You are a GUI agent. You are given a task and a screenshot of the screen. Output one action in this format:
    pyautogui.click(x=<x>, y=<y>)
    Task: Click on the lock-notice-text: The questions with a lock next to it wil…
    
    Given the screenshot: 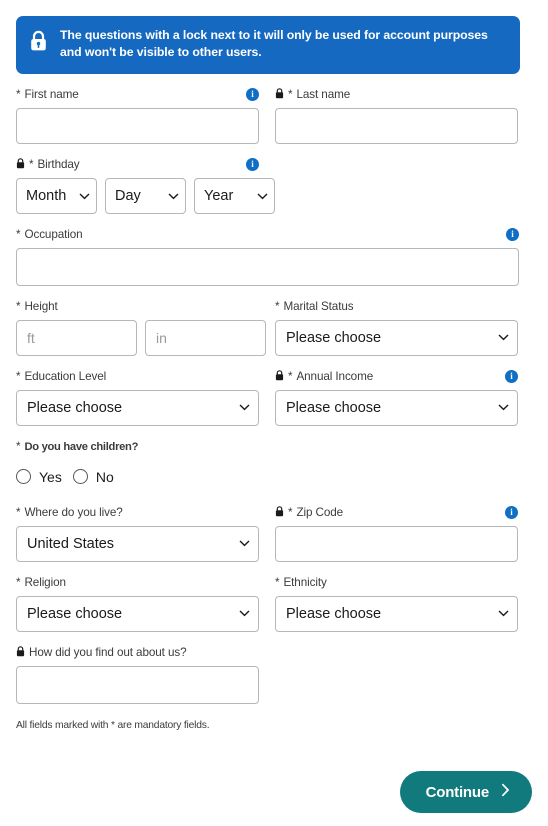 What is the action you would take?
    pyautogui.click(x=274, y=44)
    